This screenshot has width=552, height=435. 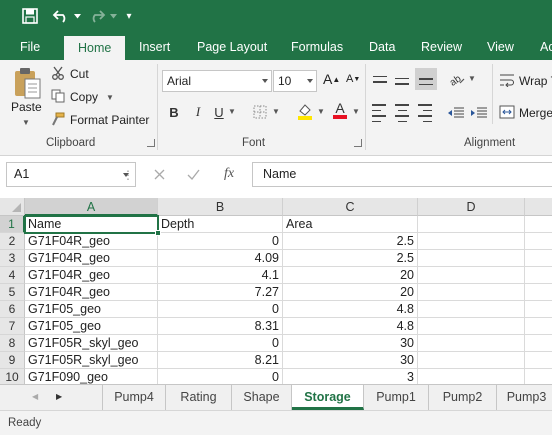 What do you see at coordinates (262, 397) in the screenshot?
I see `sheet-tab-shape: Shape` at bounding box center [262, 397].